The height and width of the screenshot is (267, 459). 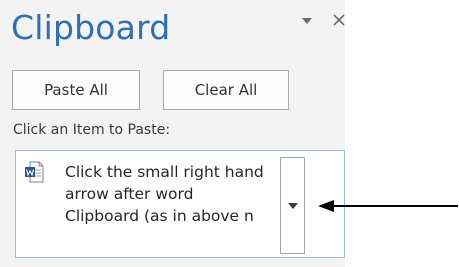 I want to click on pane-options-chevron-down-icon, so click(x=307, y=21).